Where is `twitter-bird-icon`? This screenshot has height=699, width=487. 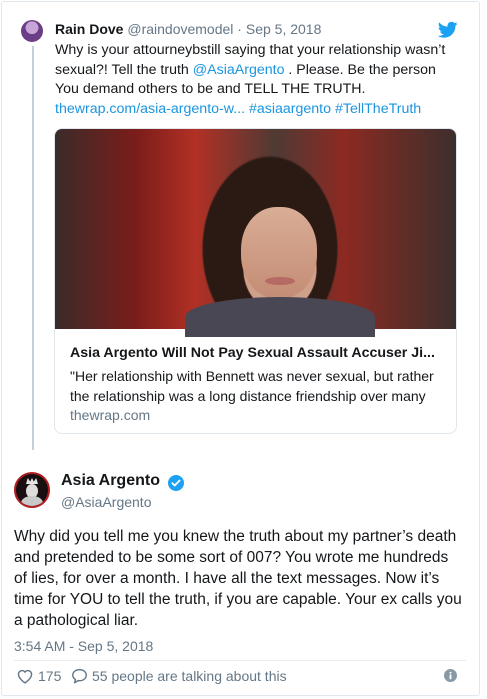
twitter-bird-icon is located at coordinates (448, 30).